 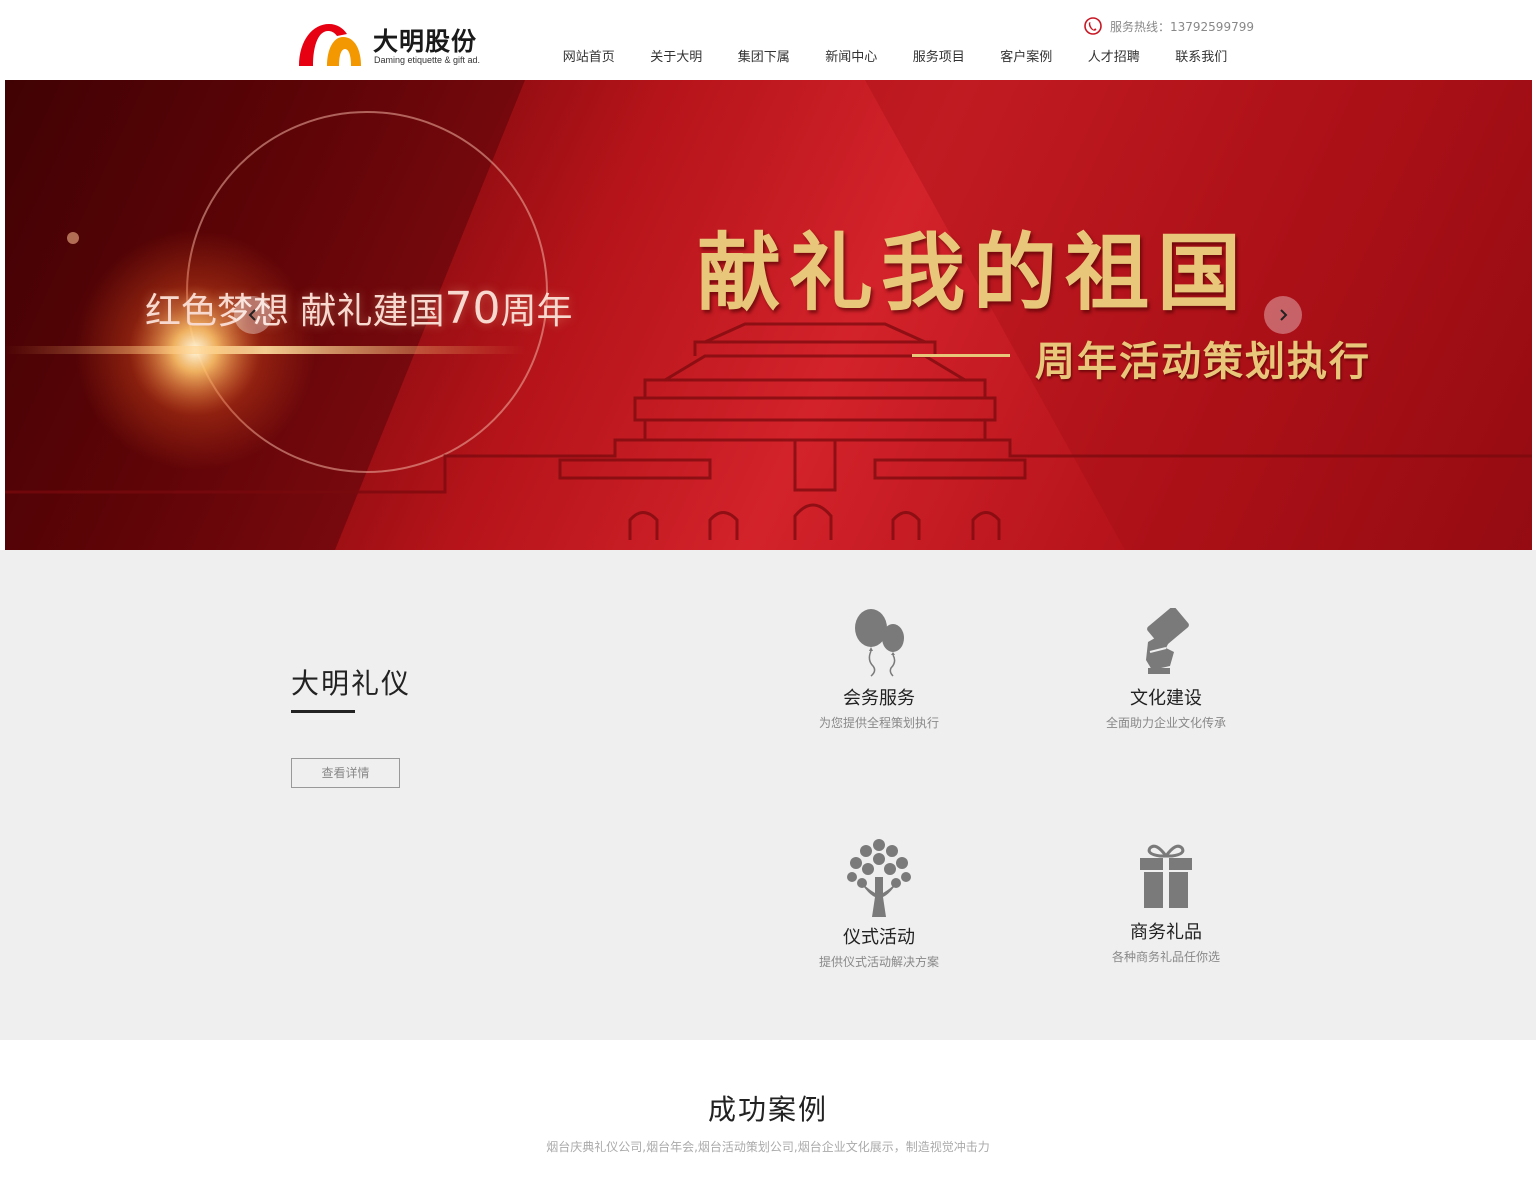 I want to click on service-card-gifts: 商务礼品 各种商务礼品任你选, so click(x=1166, y=903).